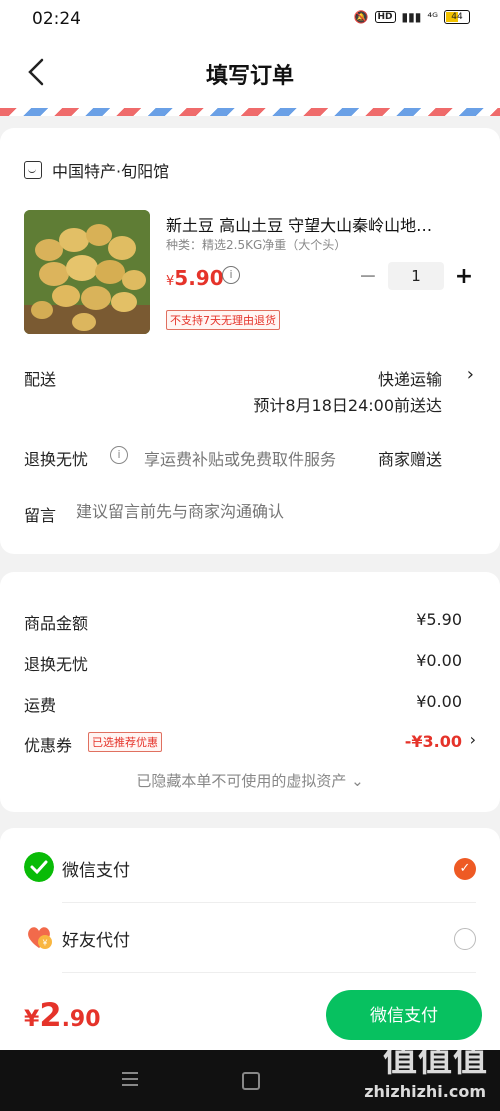  What do you see at coordinates (48, 745) in the screenshot?
I see `coupon-label: 优惠券` at bounding box center [48, 745].